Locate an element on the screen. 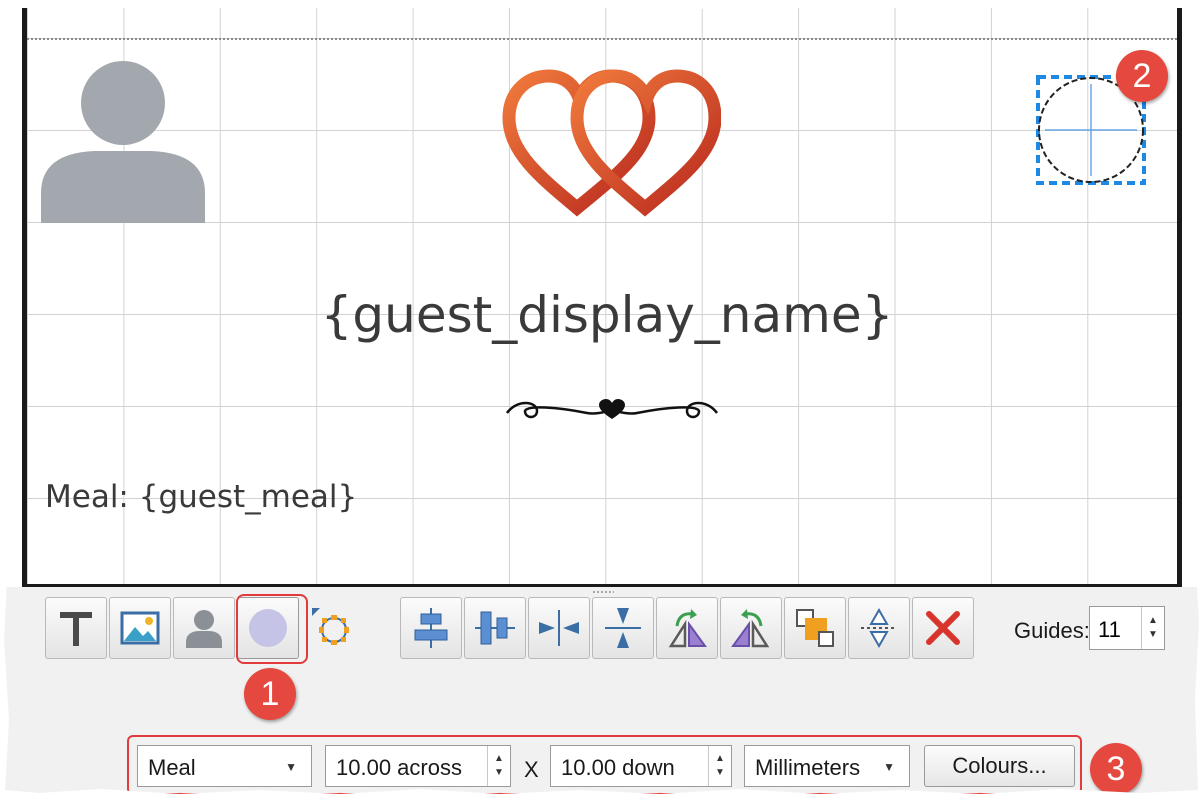 Image resolution: width=1204 pixels, height=797 pixels. resize-grip is located at coordinates (603, 592).